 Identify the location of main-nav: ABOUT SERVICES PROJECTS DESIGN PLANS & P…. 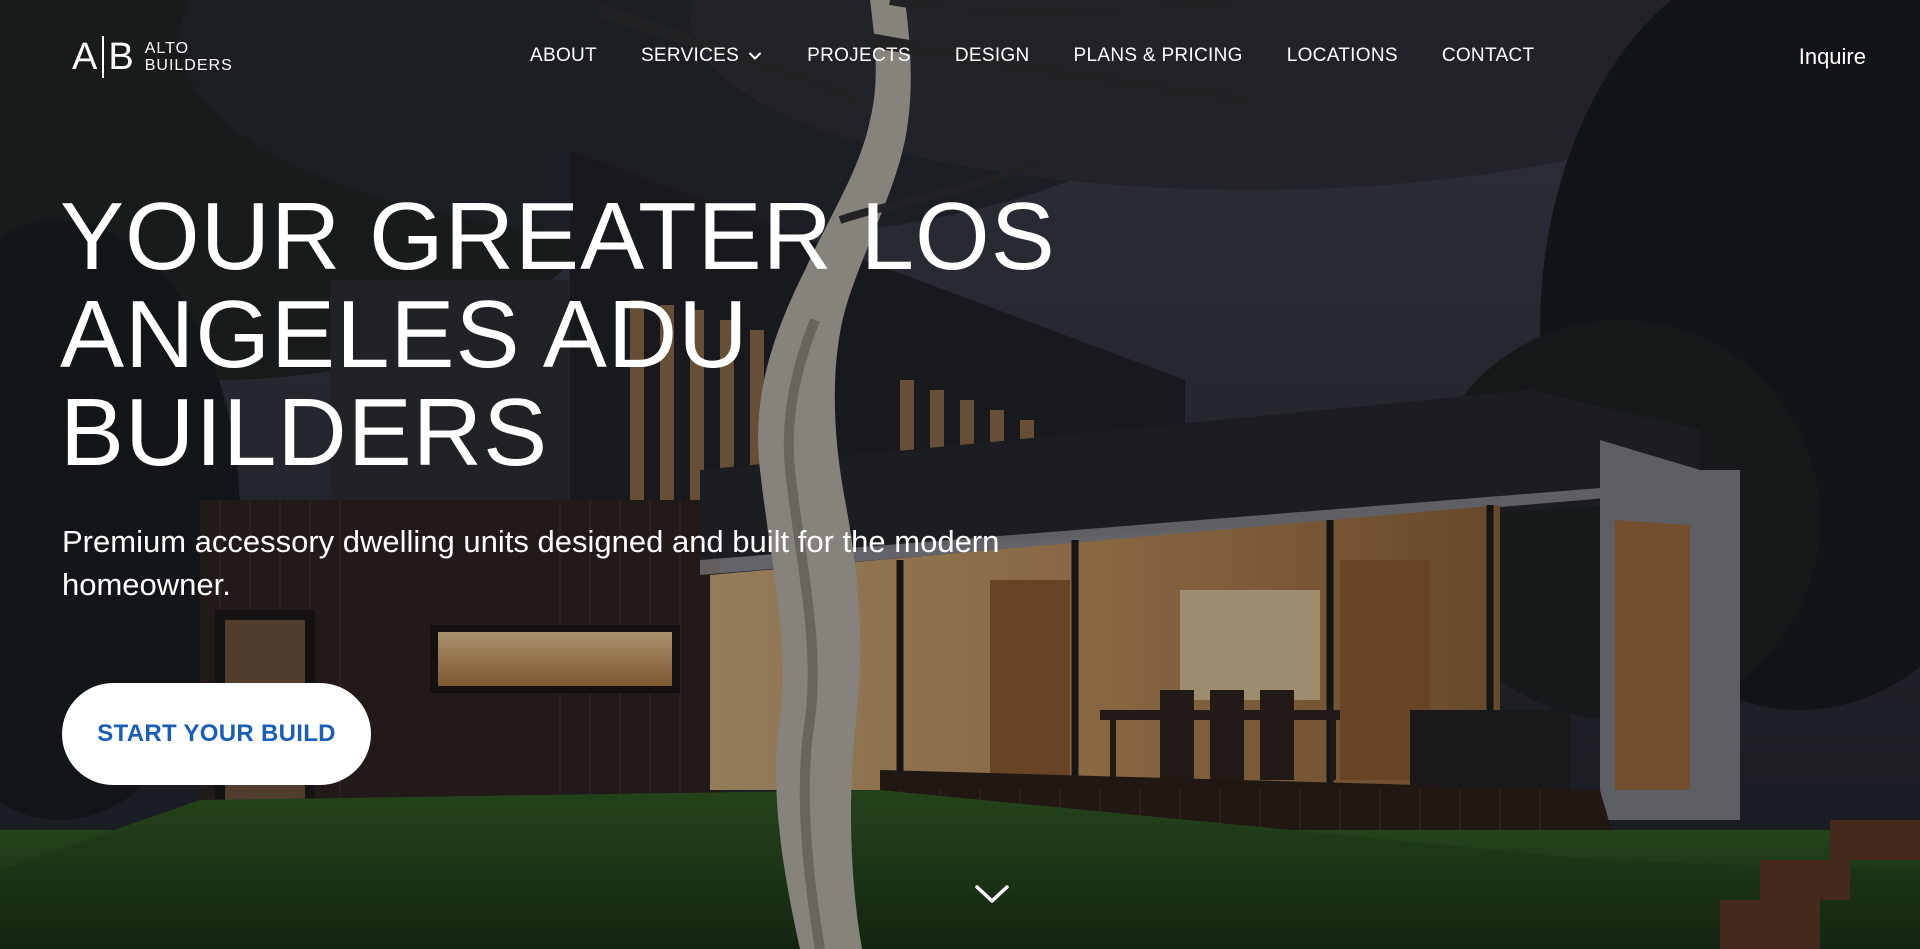
(1032, 56).